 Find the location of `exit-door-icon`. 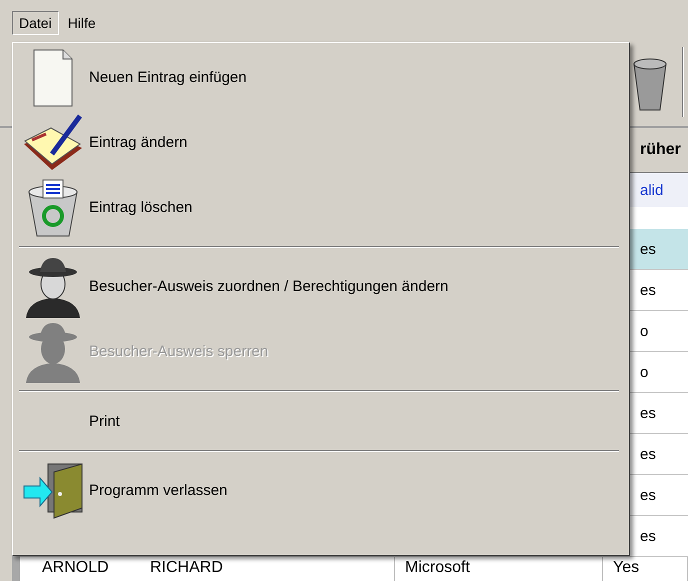

exit-door-icon is located at coordinates (53, 491).